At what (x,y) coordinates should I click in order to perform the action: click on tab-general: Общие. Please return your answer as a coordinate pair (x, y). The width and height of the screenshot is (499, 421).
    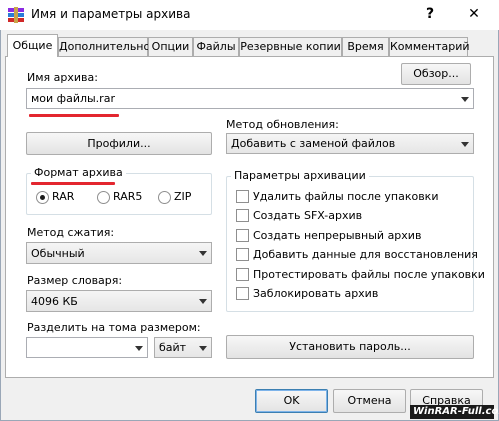
    Looking at the image, I should click on (32, 45).